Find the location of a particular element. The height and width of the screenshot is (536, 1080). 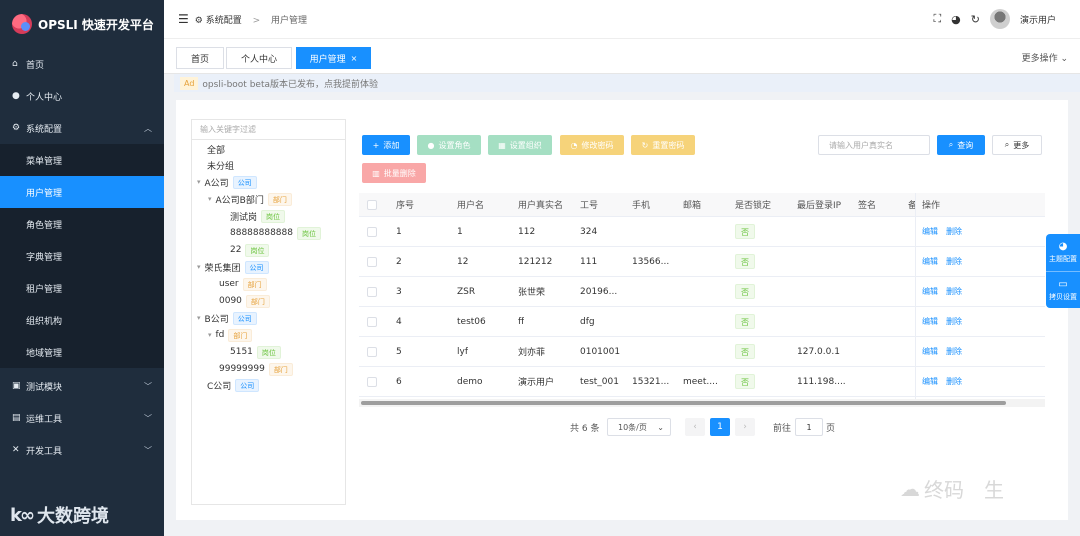

sidebar-item-home: ⌂ 首页 is located at coordinates (82, 64).